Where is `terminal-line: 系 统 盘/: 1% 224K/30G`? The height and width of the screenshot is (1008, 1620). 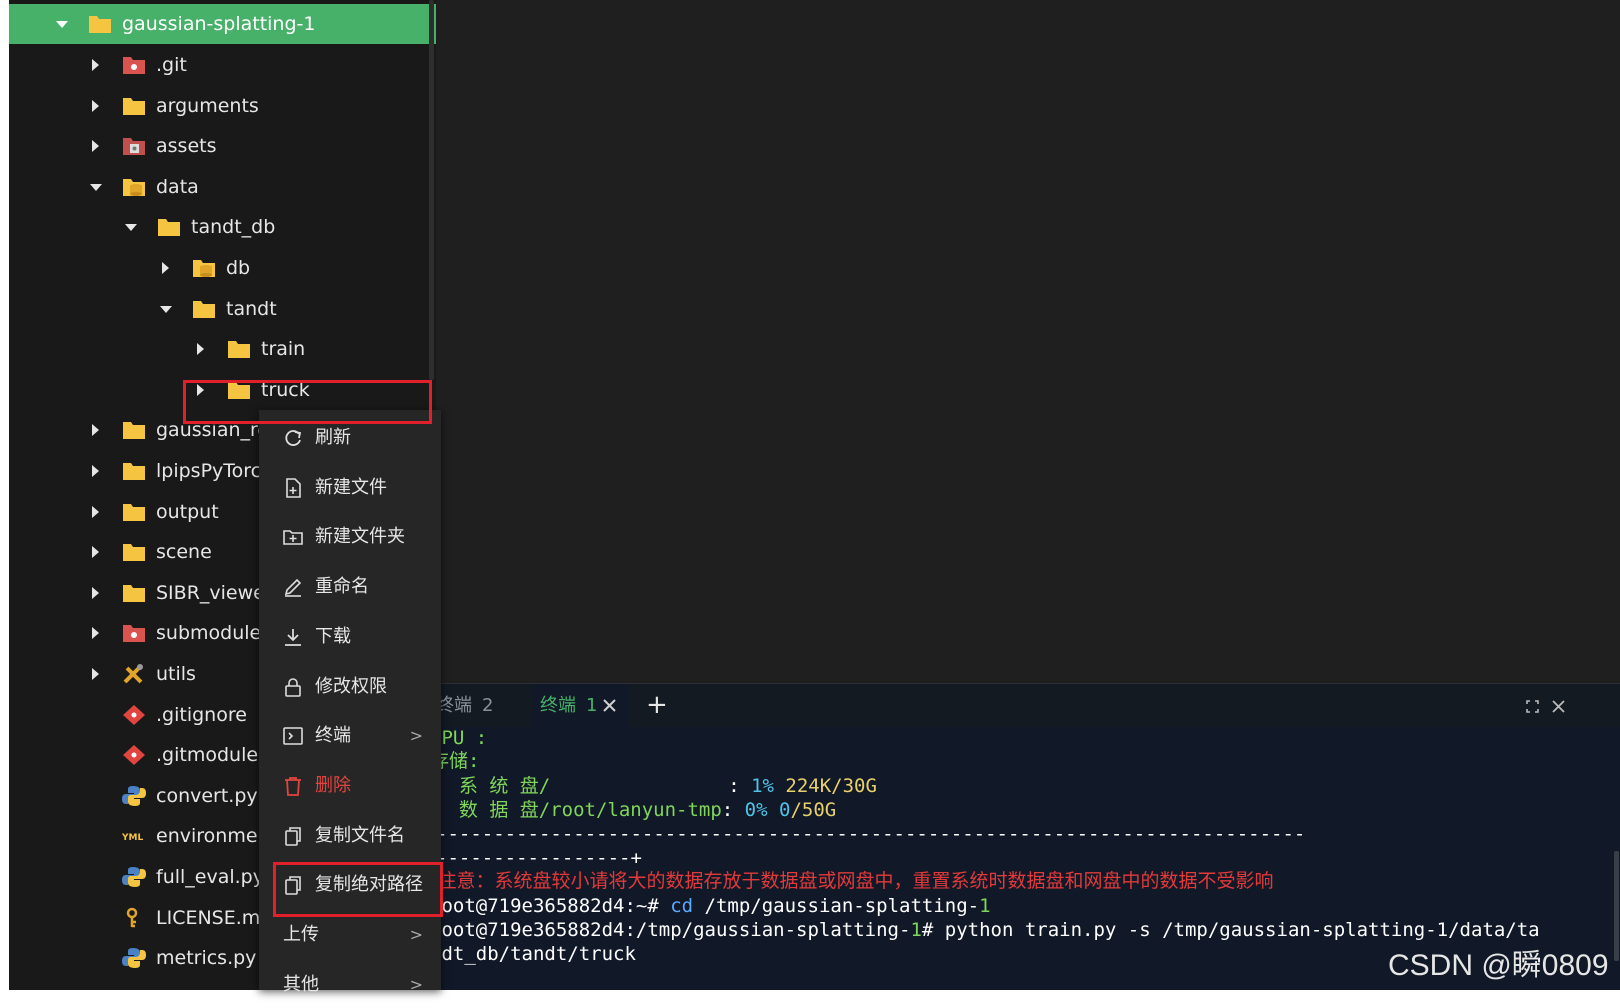 terminal-line: 系 统 盘/: 1% 224K/30G is located at coordinates (656, 786).